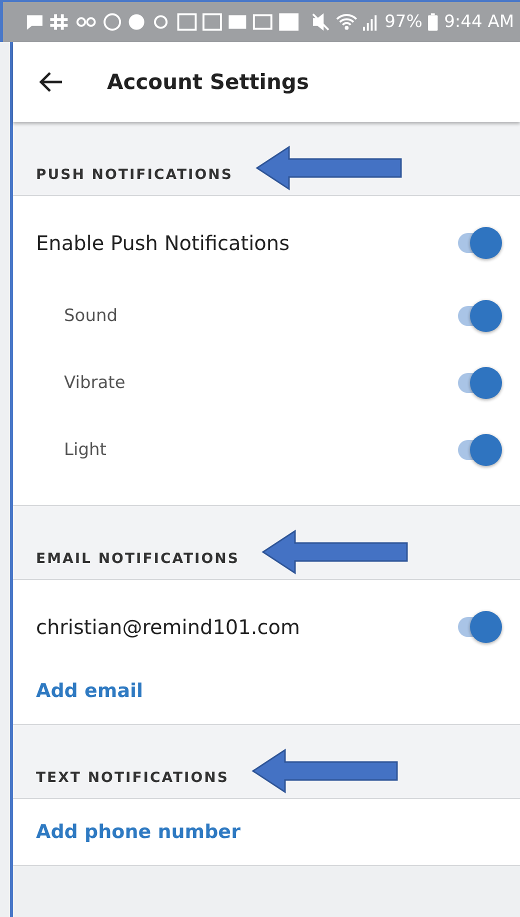  Describe the element at coordinates (168, 627) in the screenshot. I see `setting-label: christian@remind101.com` at that location.